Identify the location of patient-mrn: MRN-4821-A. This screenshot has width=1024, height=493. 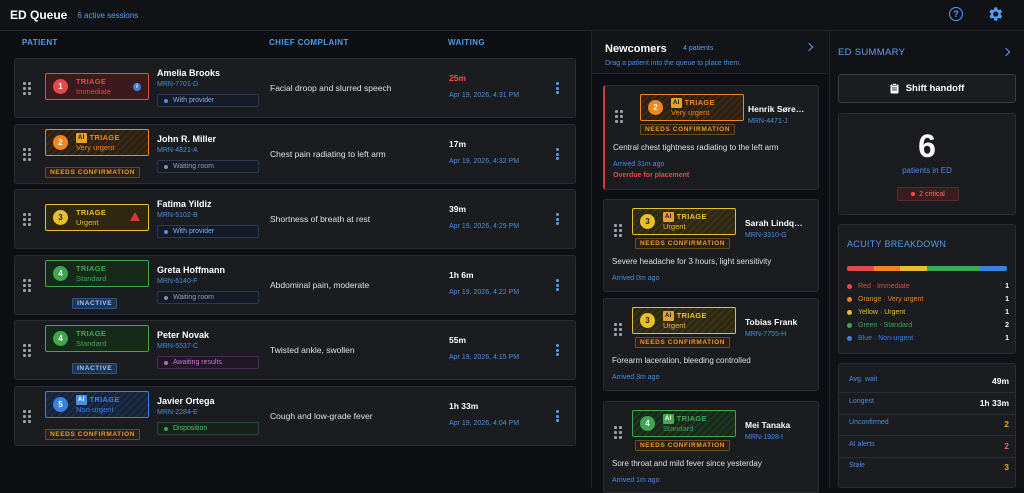
(177, 150).